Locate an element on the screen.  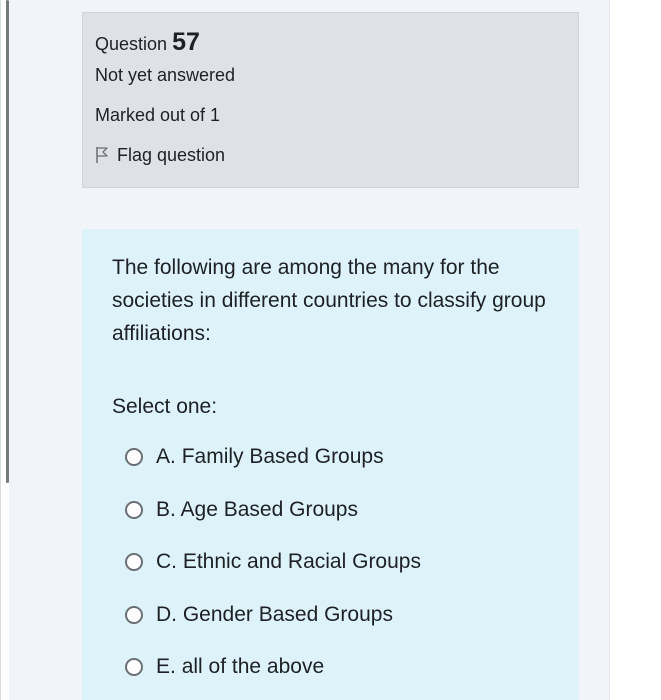
answer-text: Age Based Groups is located at coordinates (269, 509).